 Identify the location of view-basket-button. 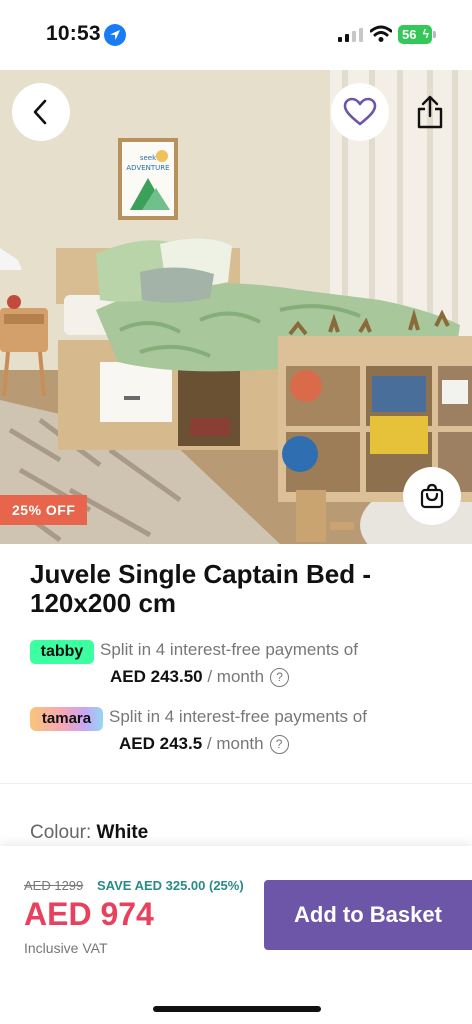
(432, 496).